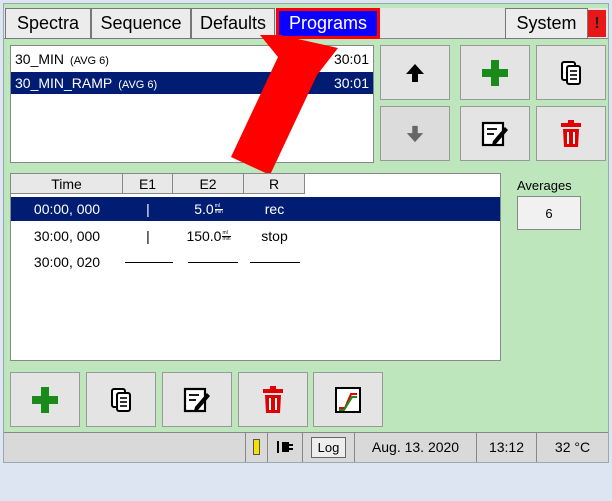  I want to click on move-up-button, so click(415, 72).